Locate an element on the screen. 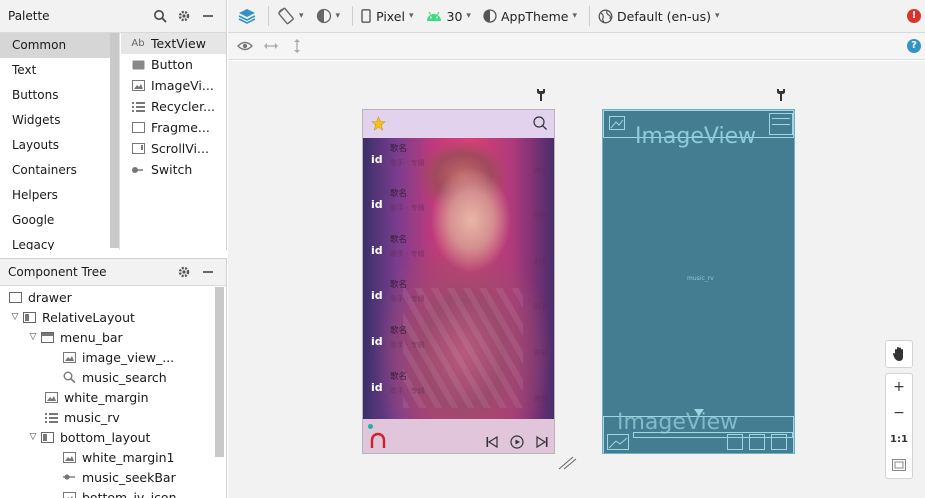 This screenshot has height=498, width=925. category-layouts: Layouts is located at coordinates (59, 145).